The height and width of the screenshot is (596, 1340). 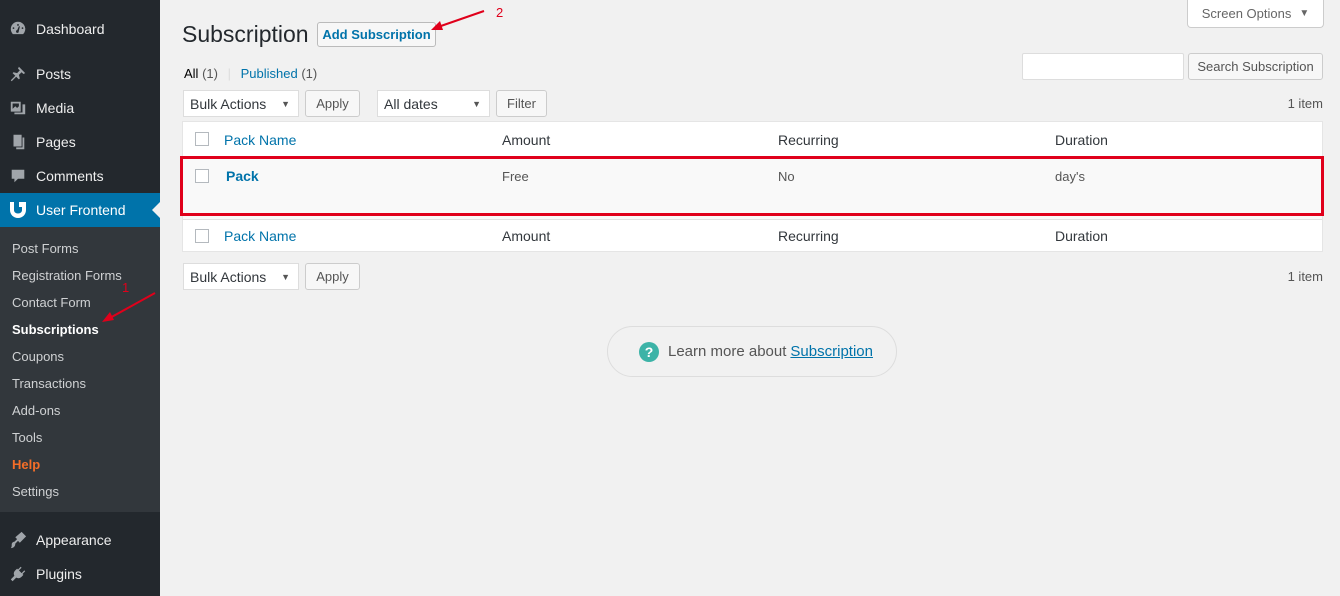 What do you see at coordinates (458, 20) in the screenshot?
I see `arrow-2-icon` at bounding box center [458, 20].